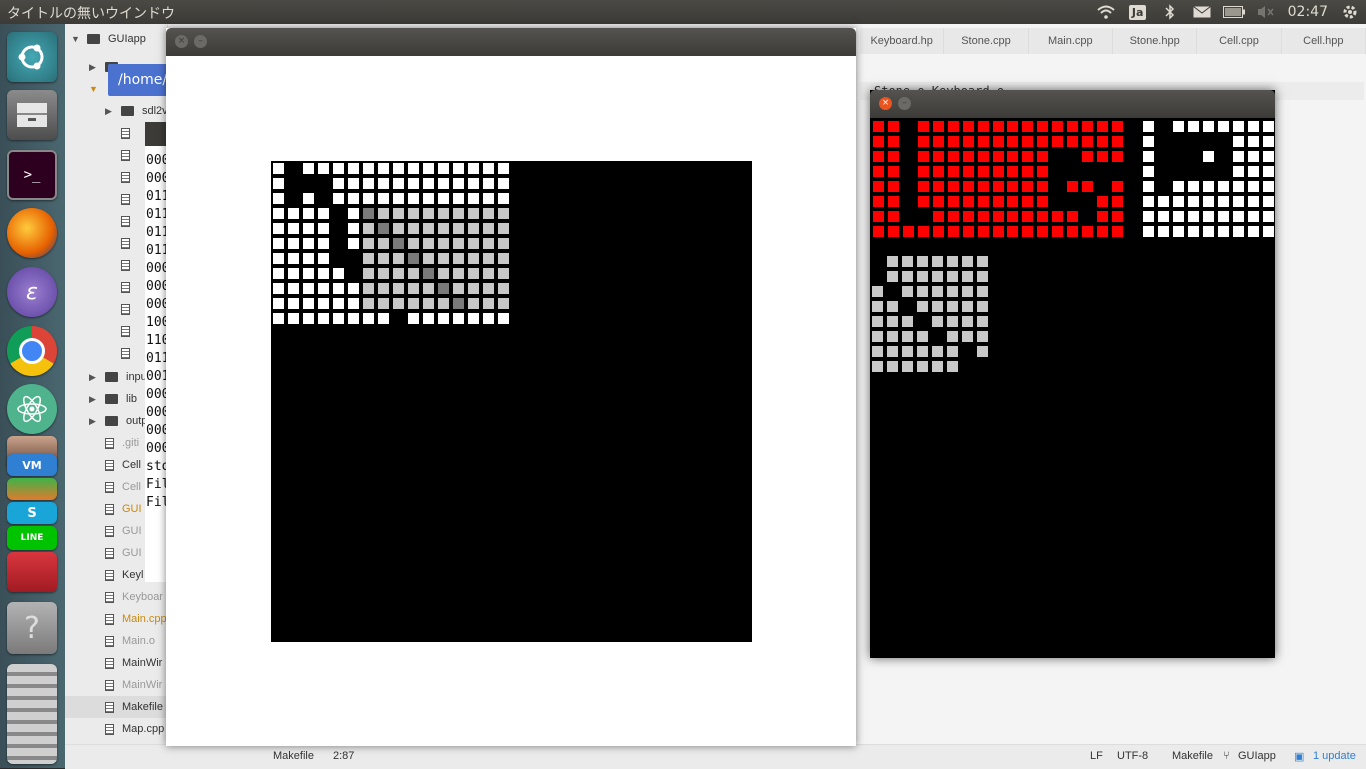 This screenshot has height=769, width=1366. What do you see at coordinates (32, 292) in the screenshot?
I see `emacs-icon: ε` at bounding box center [32, 292].